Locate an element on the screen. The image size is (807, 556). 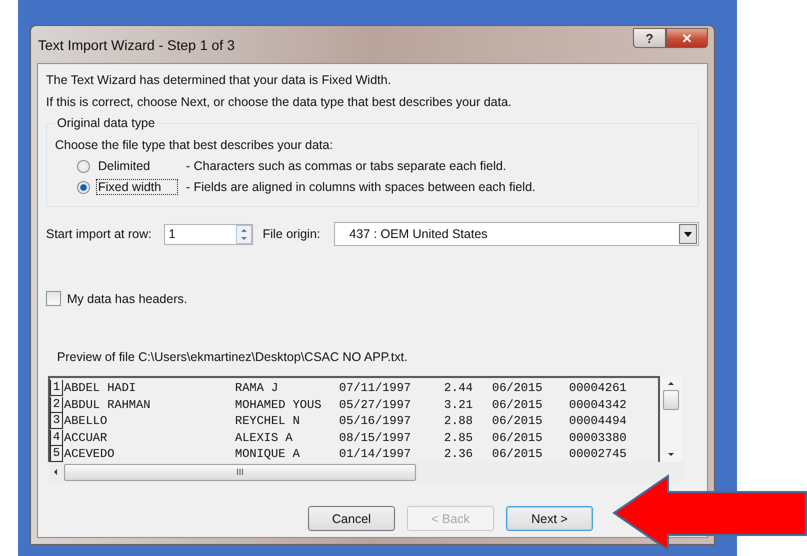
option-description: - Characters such as commas or tabs separate each field. is located at coordinates (346, 166).